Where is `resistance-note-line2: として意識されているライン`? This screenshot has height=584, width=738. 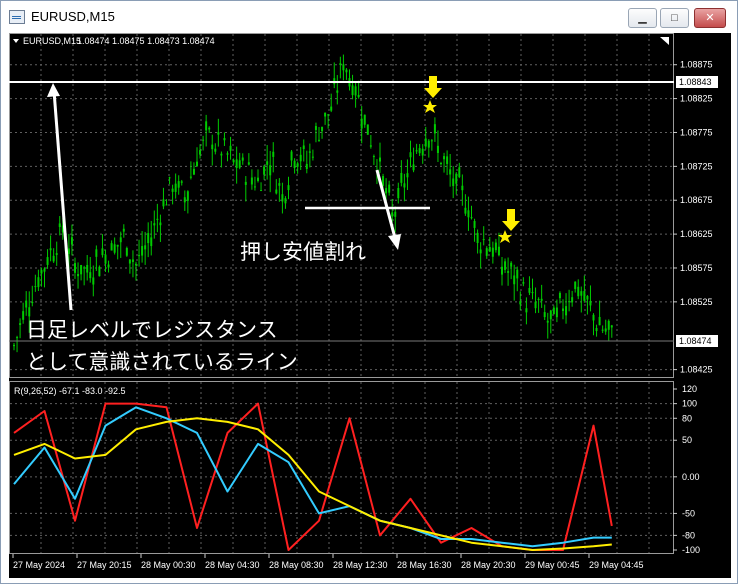
resistance-note-line2: として意識されているライン is located at coordinates (162, 362).